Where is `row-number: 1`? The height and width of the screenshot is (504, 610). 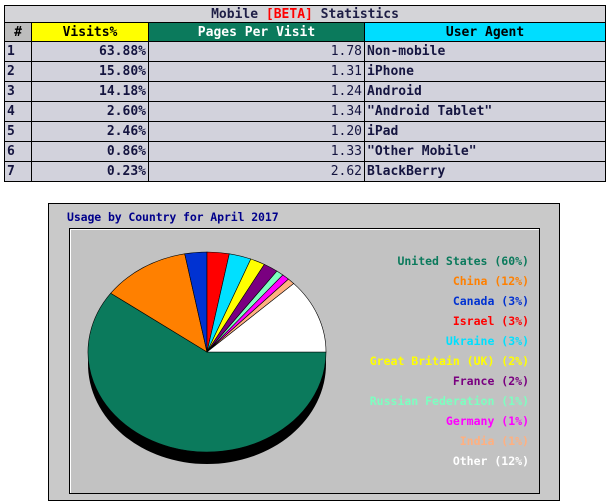 row-number: 1 is located at coordinates (18, 51).